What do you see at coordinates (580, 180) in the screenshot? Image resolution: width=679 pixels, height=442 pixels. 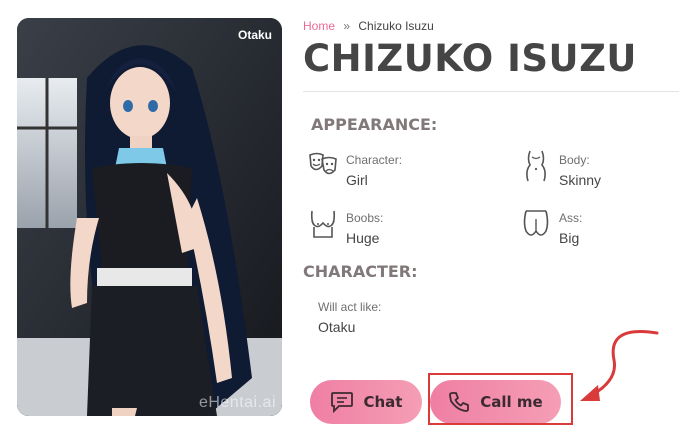 I see `body-value: Skinny` at bounding box center [580, 180].